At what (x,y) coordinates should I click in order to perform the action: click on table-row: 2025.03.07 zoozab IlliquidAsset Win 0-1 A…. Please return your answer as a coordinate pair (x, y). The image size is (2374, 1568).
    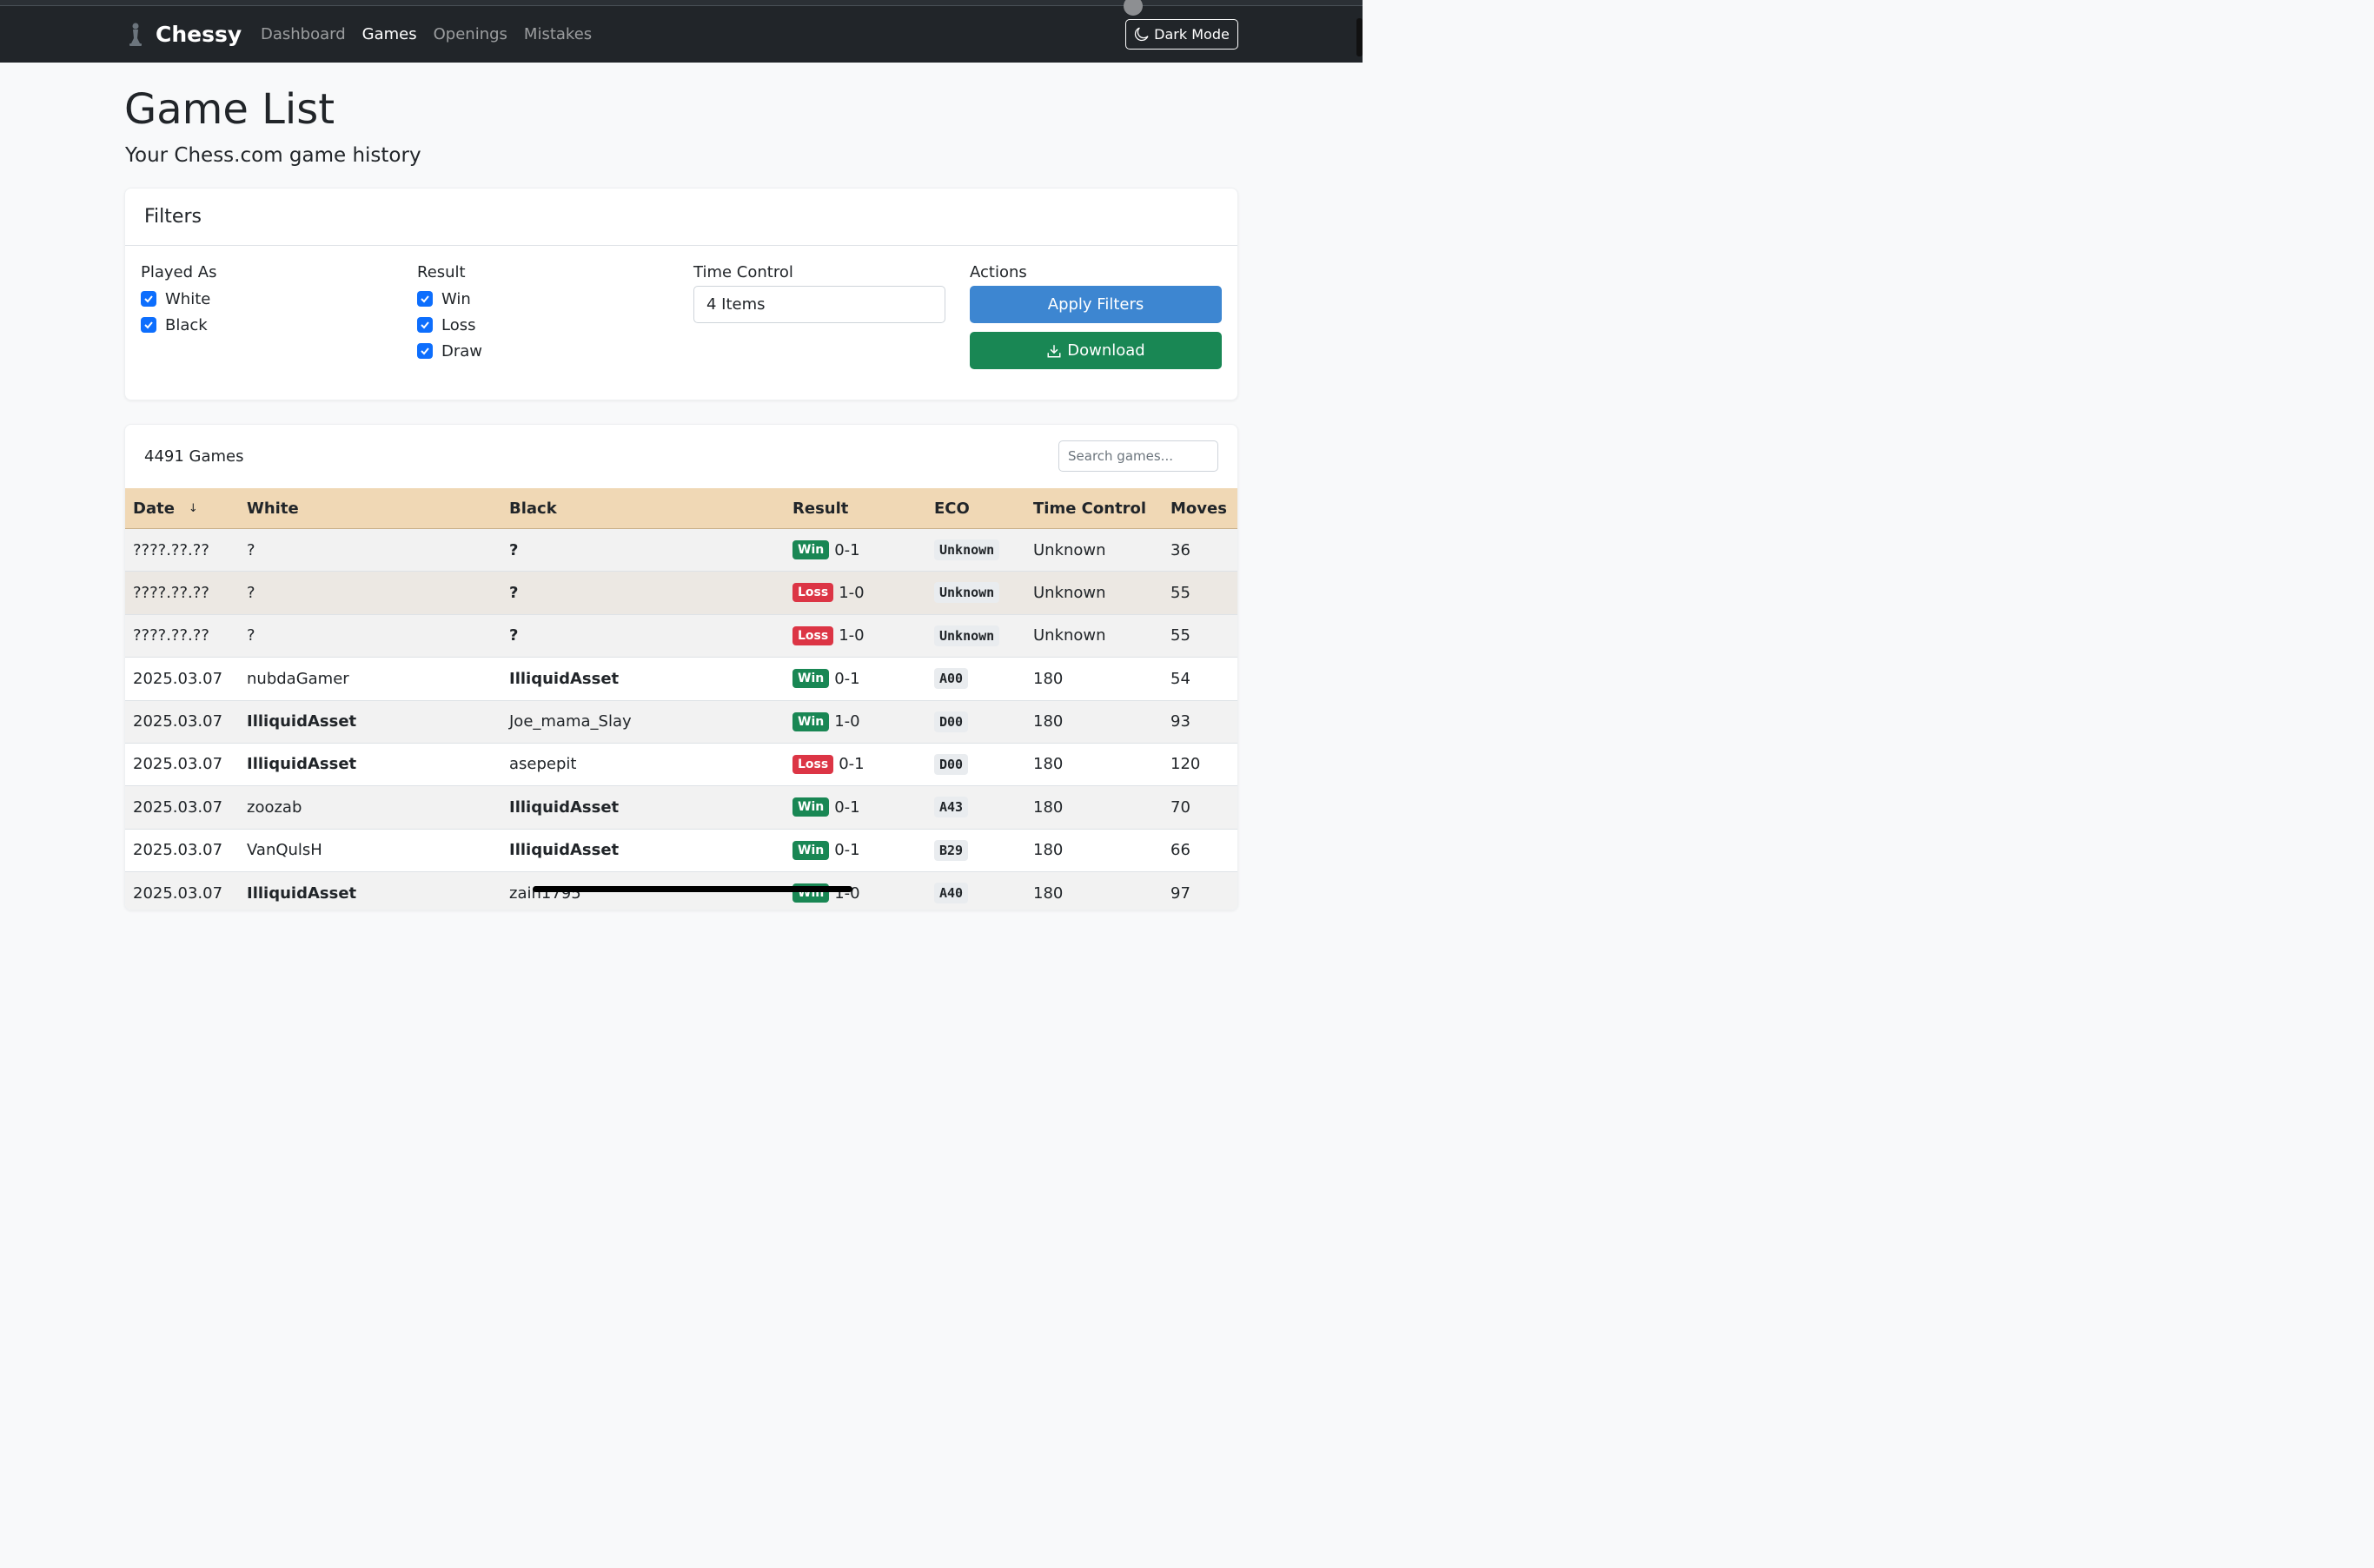
    Looking at the image, I should click on (681, 808).